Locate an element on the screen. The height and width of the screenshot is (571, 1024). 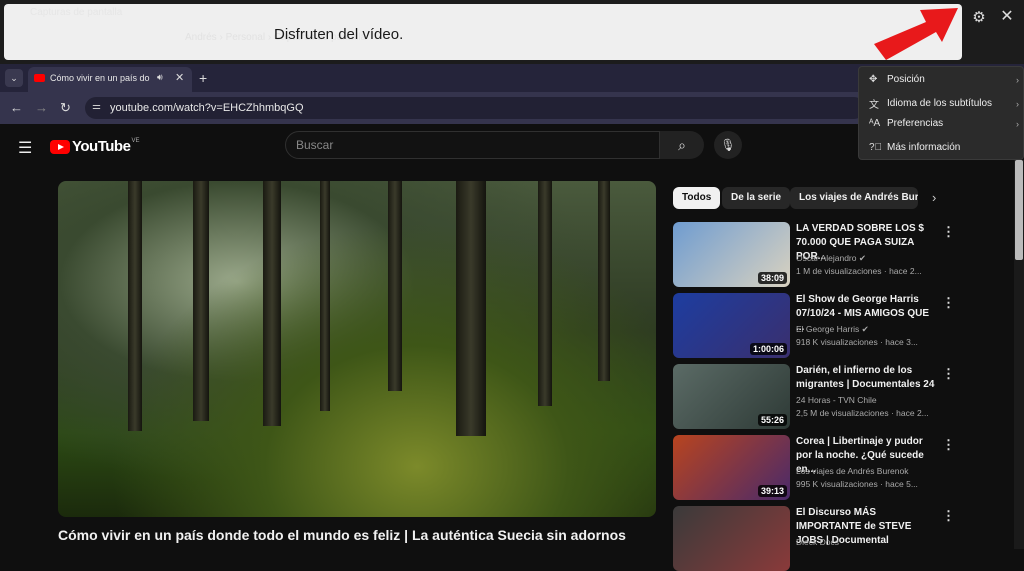
duration-badge: 55:26 is located at coordinates (772, 420).